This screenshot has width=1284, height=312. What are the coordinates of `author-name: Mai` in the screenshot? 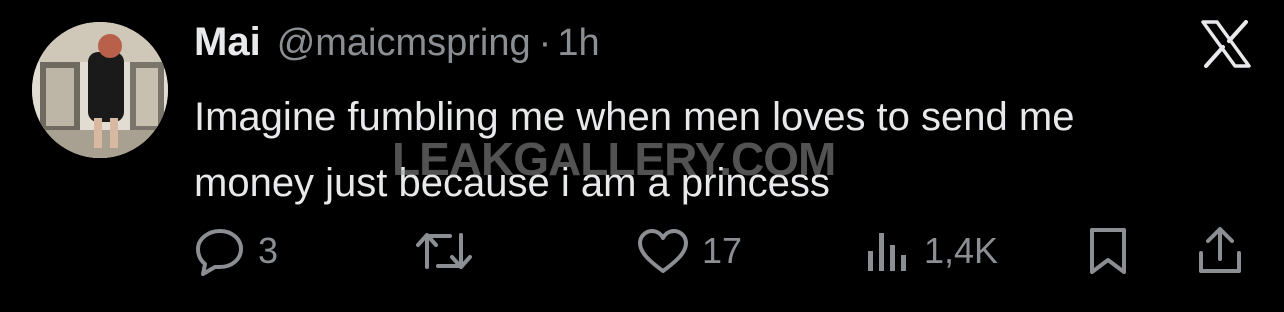 It's located at (227, 42).